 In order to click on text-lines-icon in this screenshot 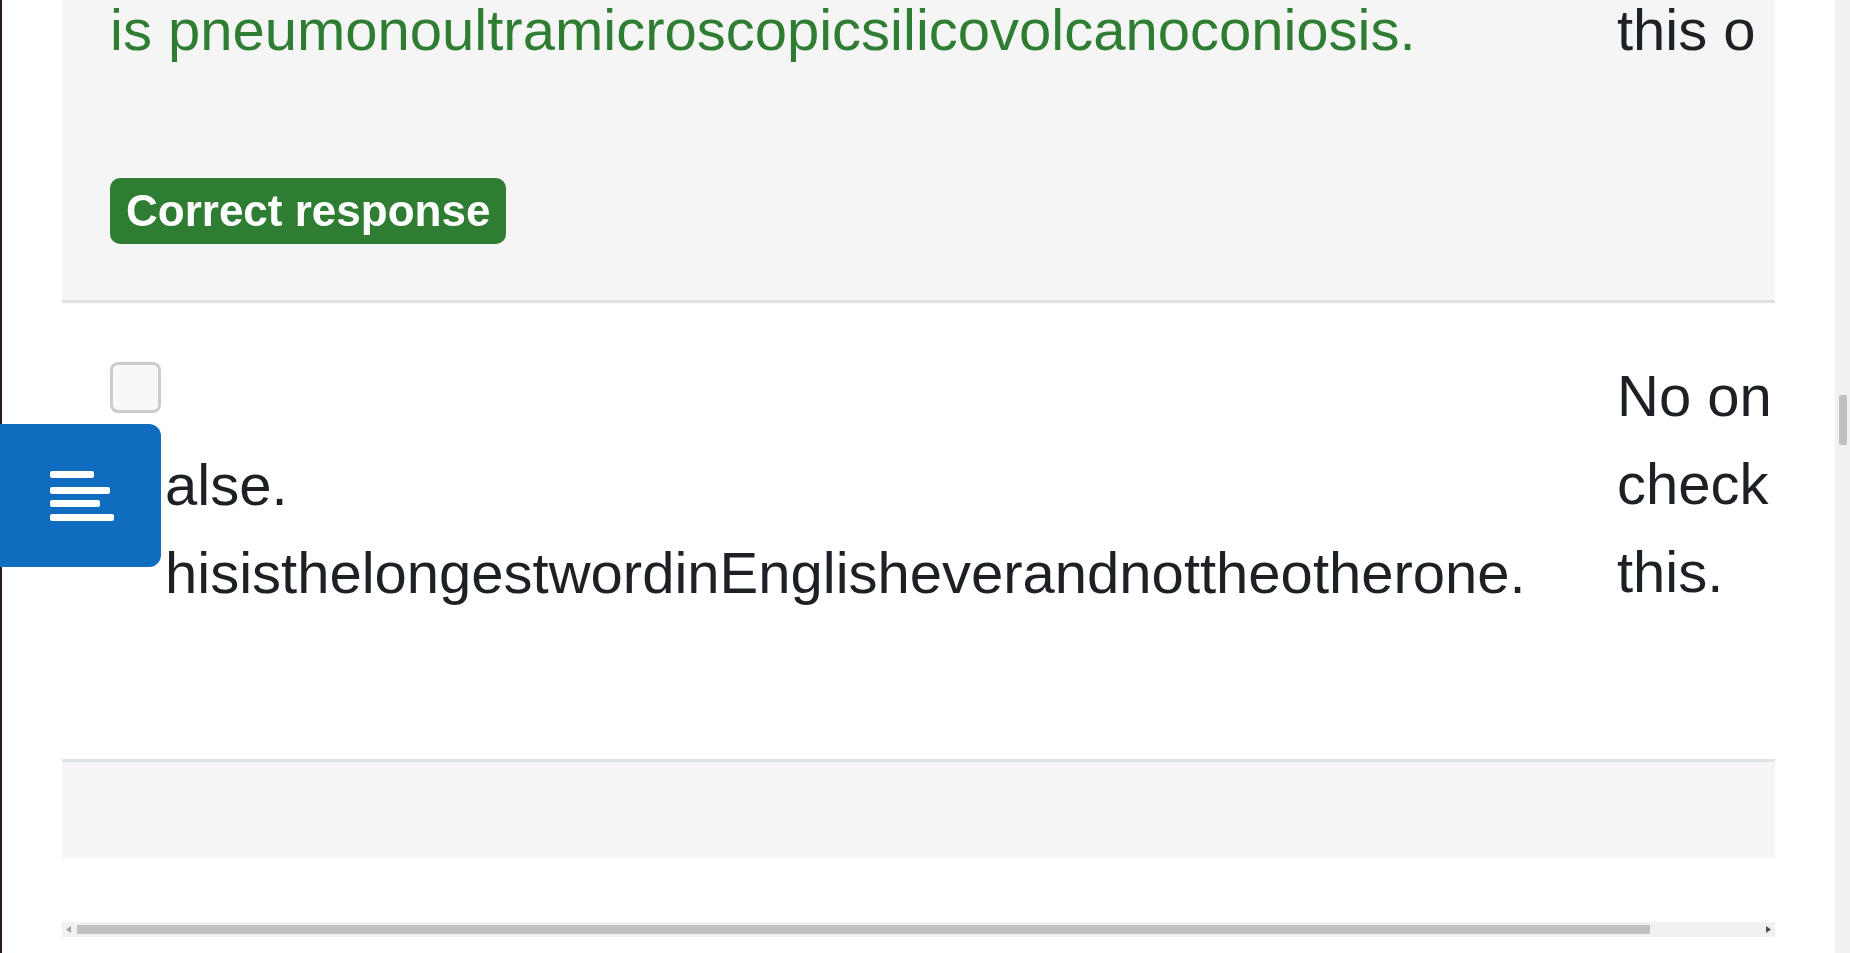, I will do `click(82, 495)`.